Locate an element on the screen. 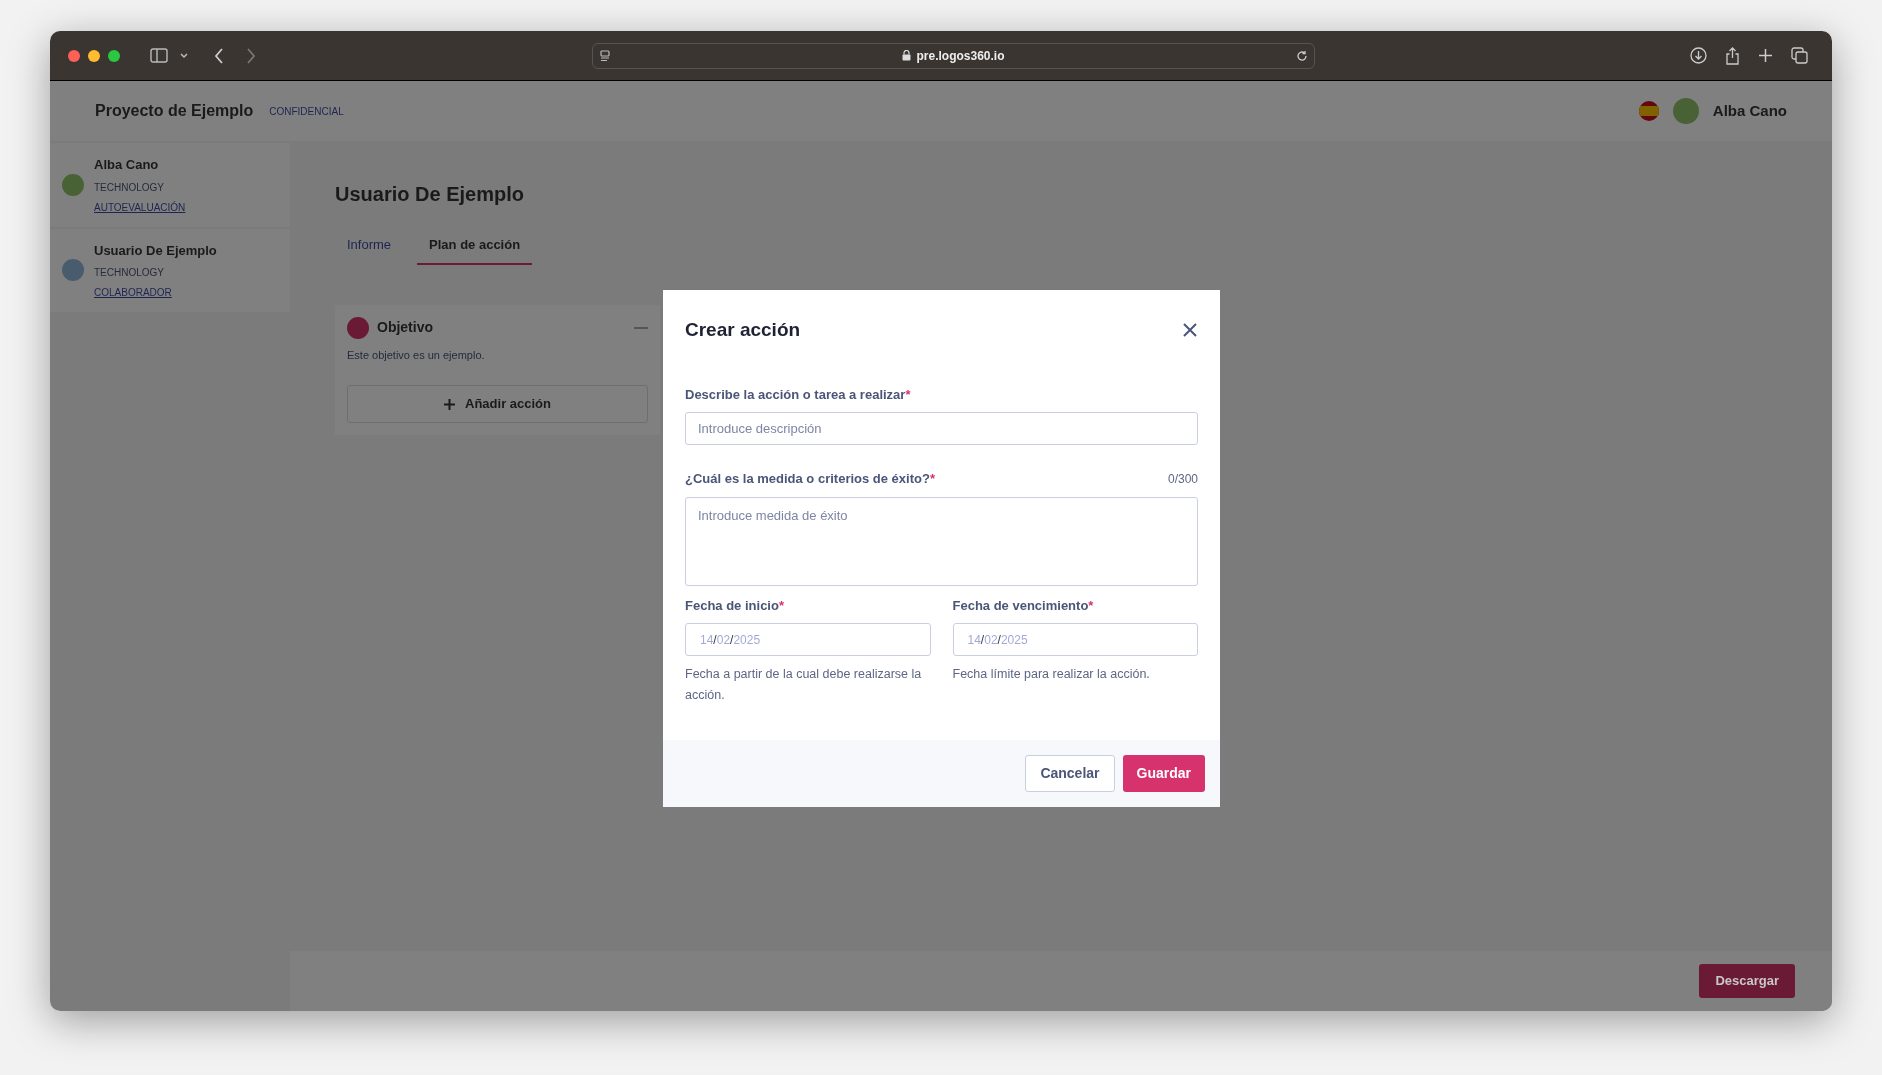 The image size is (1882, 1075). back-icon is located at coordinates (219, 55).